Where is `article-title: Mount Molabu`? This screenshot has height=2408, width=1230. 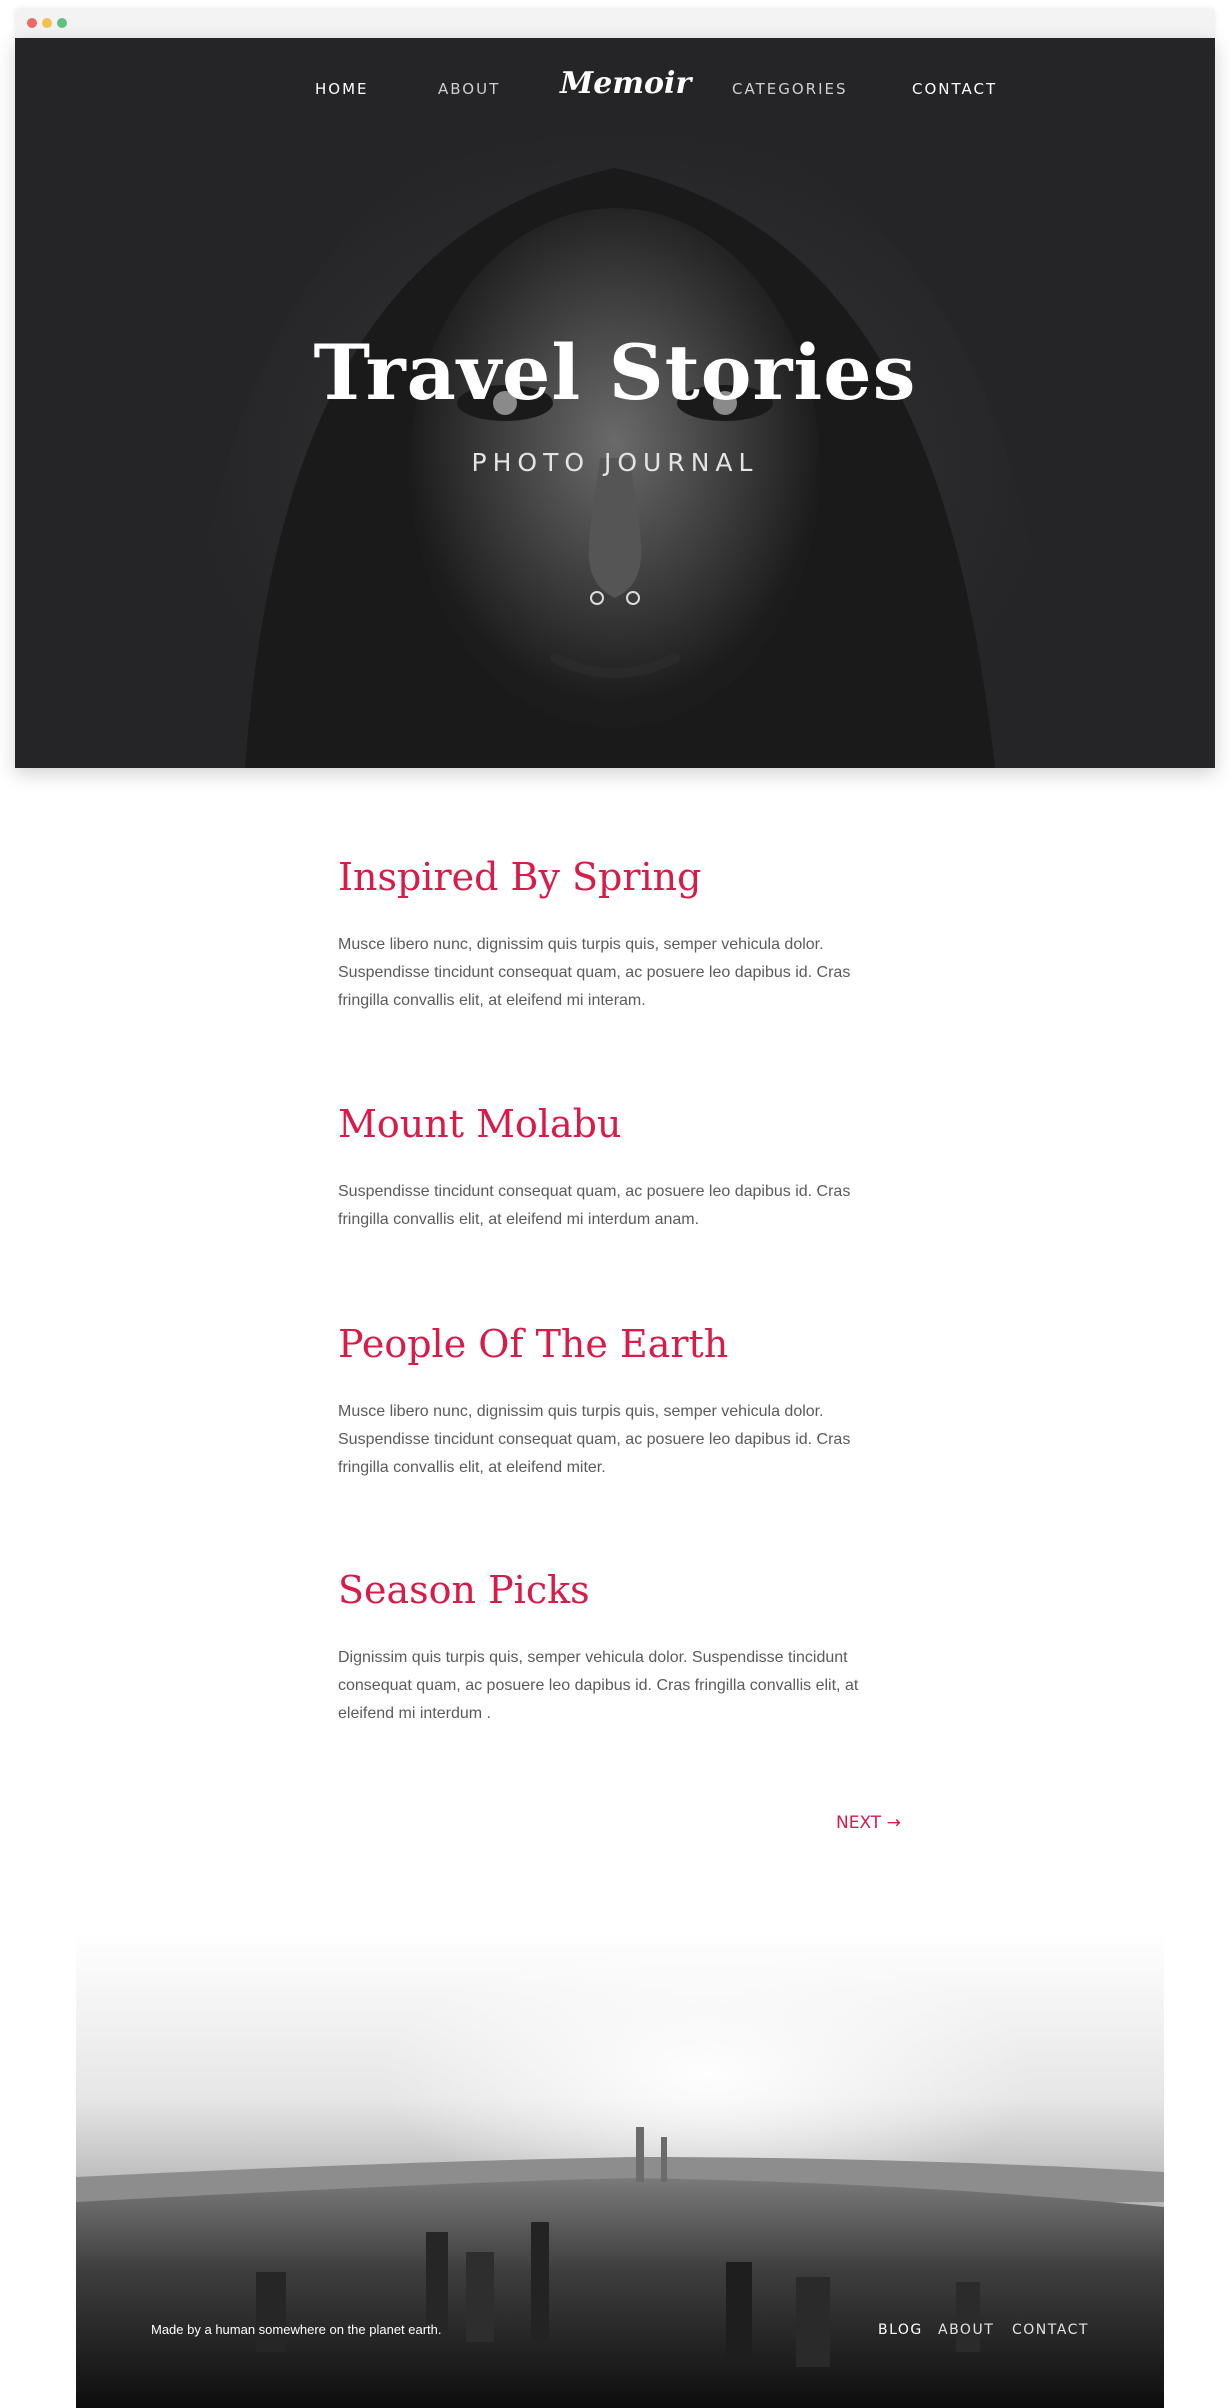
article-title: Mount Molabu is located at coordinates (618, 1125).